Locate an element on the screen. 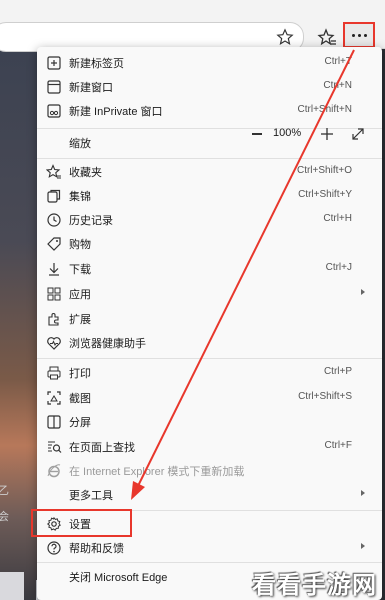  star-icon is located at coordinates (285, 37).